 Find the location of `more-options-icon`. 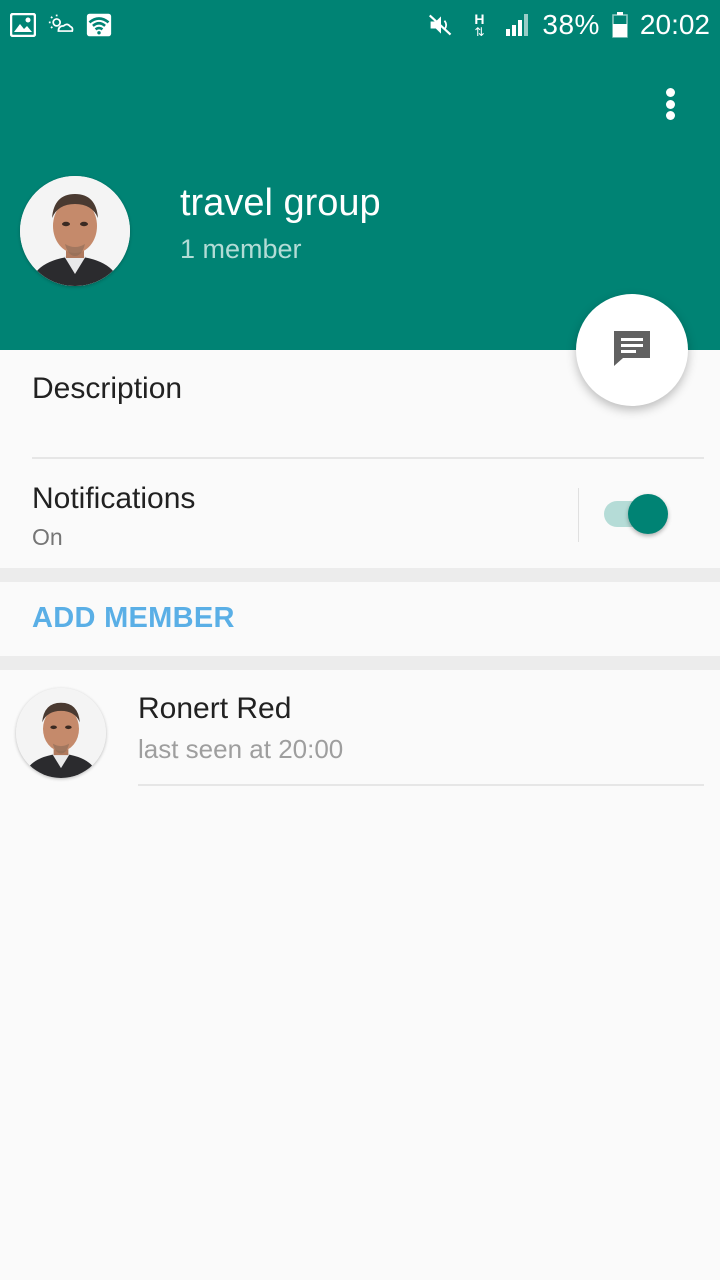

more-options-icon is located at coordinates (670, 104).